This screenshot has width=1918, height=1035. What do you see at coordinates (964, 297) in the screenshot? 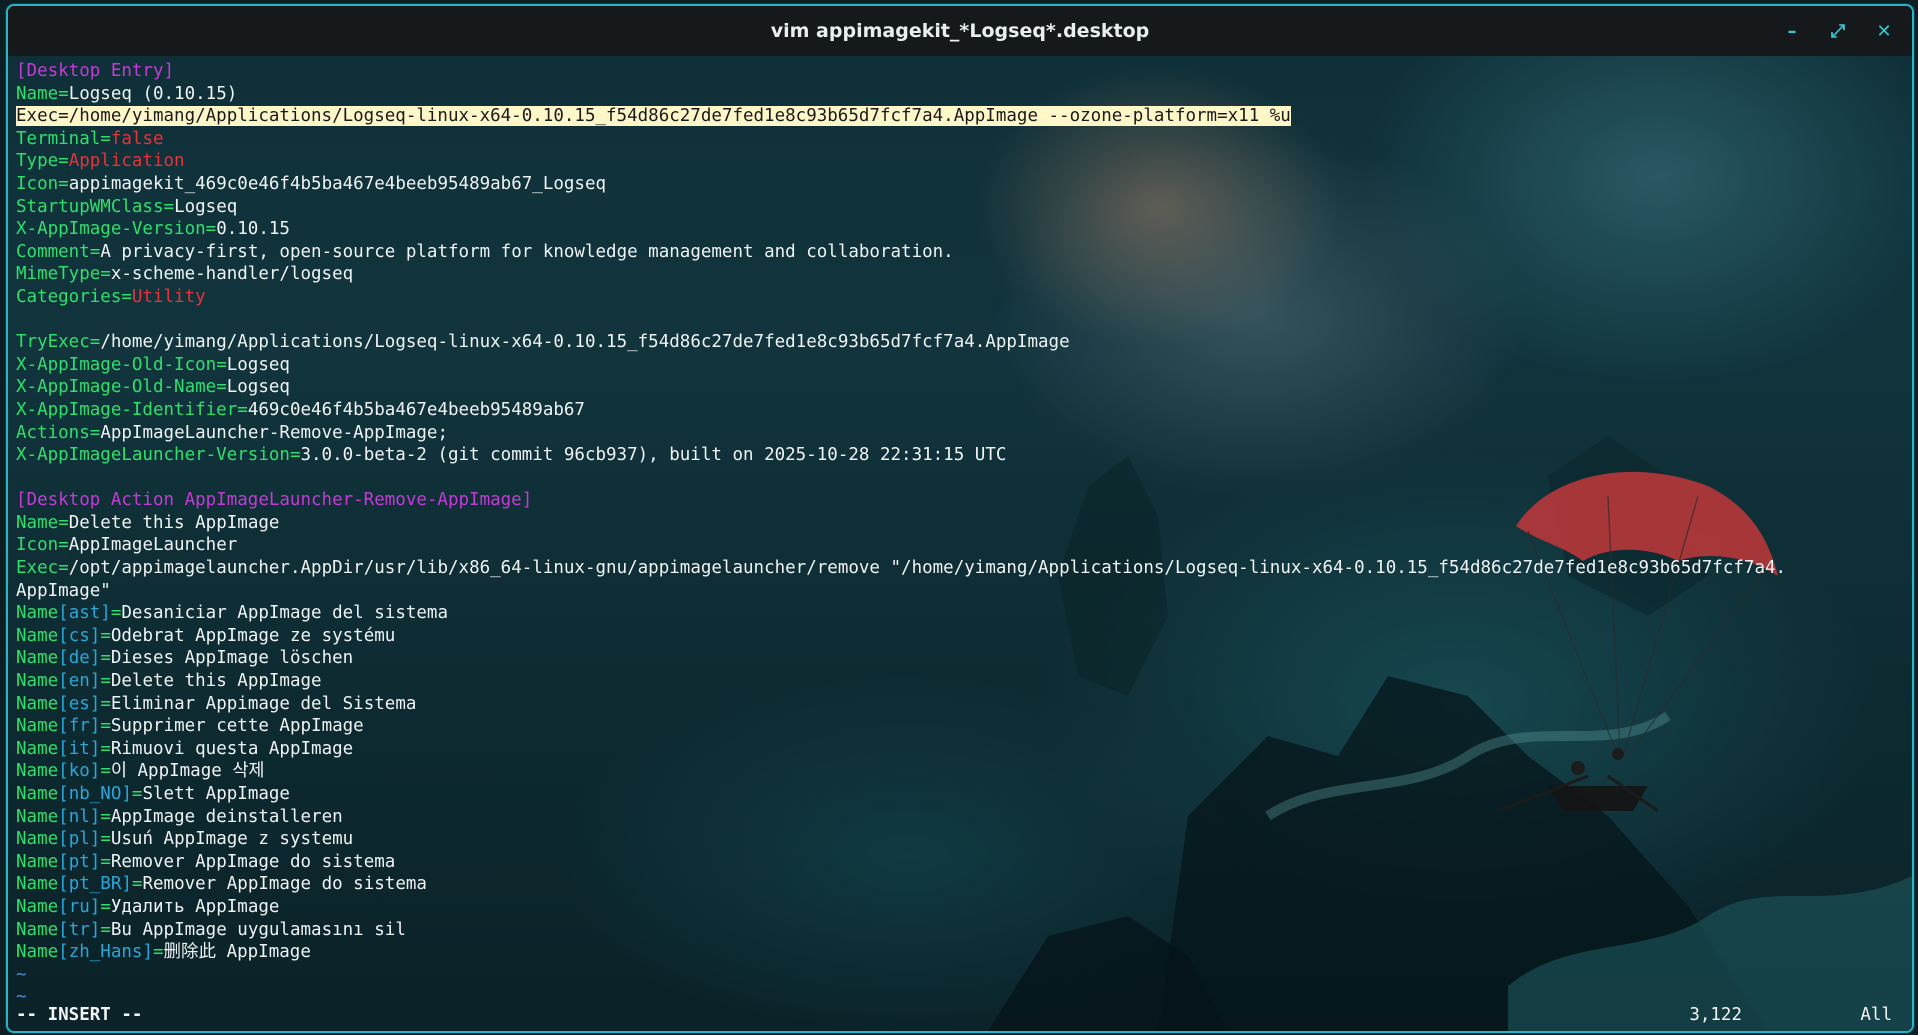
I see `buffer-line: Categories=Utility` at bounding box center [964, 297].